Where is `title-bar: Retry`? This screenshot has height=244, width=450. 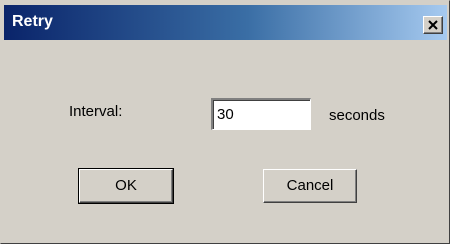 title-bar: Retry is located at coordinates (225, 22).